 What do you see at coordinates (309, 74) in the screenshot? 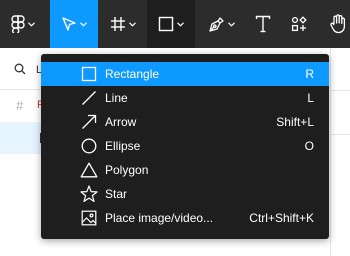
I see `menu-item-shortcut: R` at bounding box center [309, 74].